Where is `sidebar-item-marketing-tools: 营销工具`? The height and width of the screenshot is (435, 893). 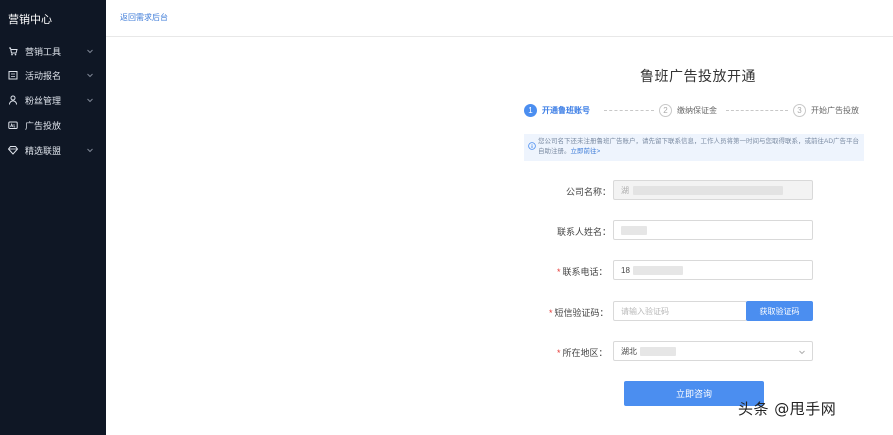 sidebar-item-marketing-tools: 营销工具 is located at coordinates (53, 51).